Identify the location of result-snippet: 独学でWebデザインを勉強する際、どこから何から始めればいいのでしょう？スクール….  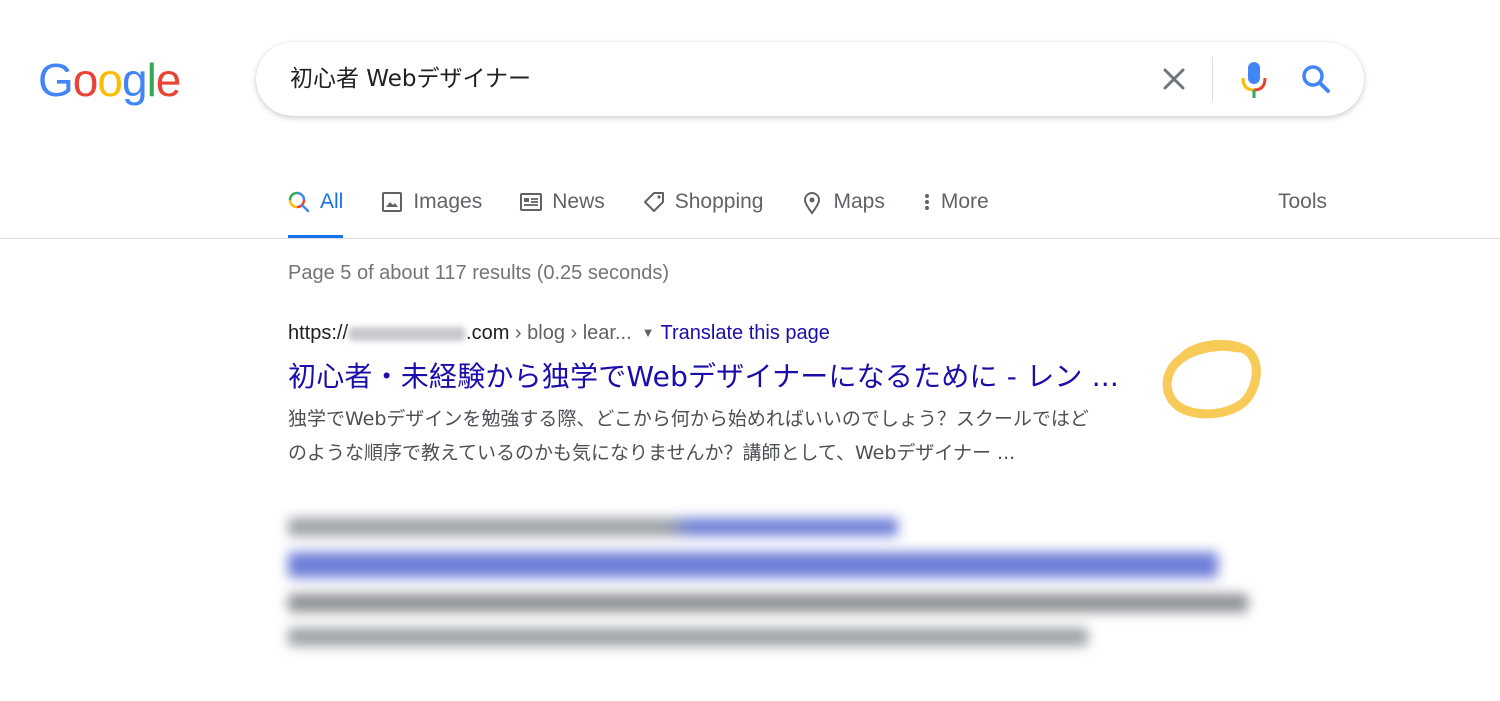
(758, 436).